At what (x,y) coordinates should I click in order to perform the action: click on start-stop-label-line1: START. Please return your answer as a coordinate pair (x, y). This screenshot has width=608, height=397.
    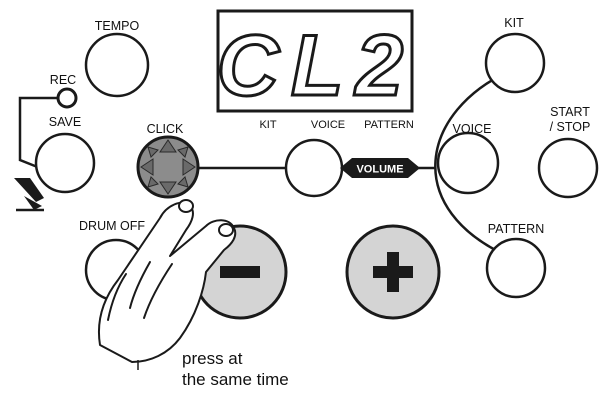
    Looking at the image, I should click on (570, 112).